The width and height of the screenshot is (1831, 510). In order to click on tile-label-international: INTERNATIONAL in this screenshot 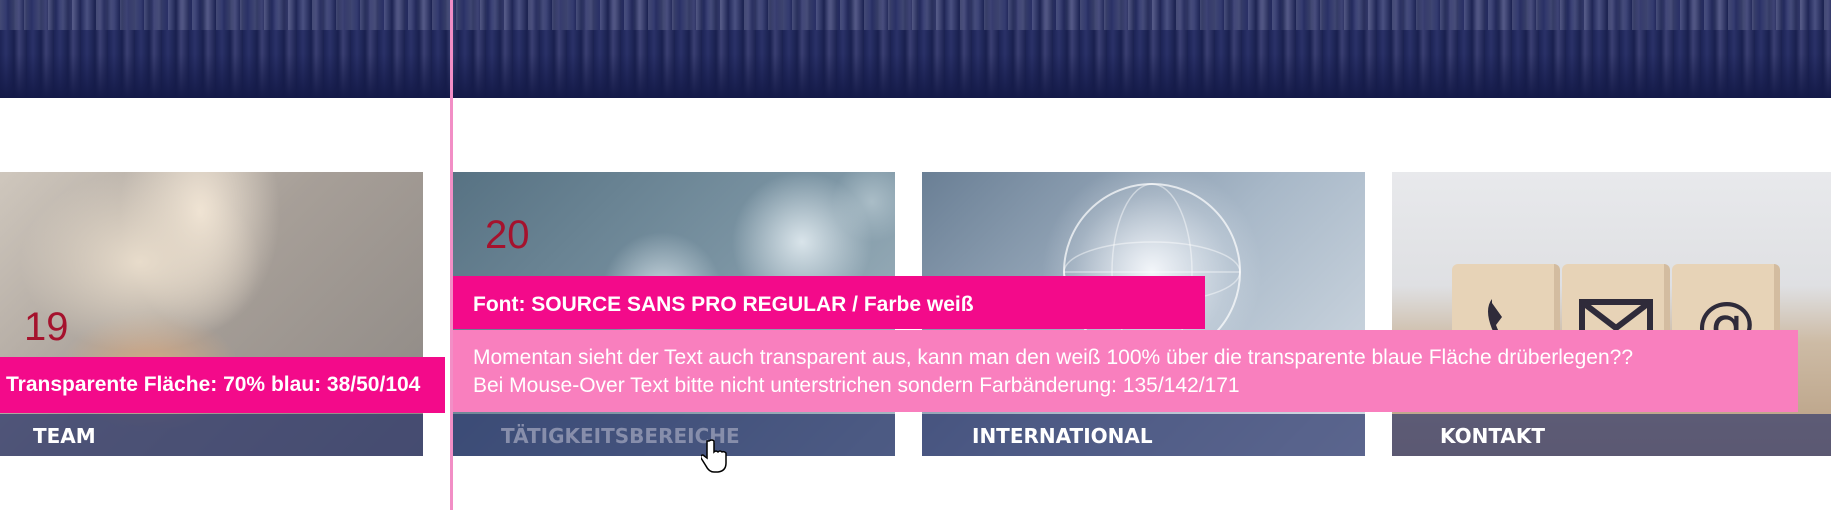, I will do `click(1062, 436)`.